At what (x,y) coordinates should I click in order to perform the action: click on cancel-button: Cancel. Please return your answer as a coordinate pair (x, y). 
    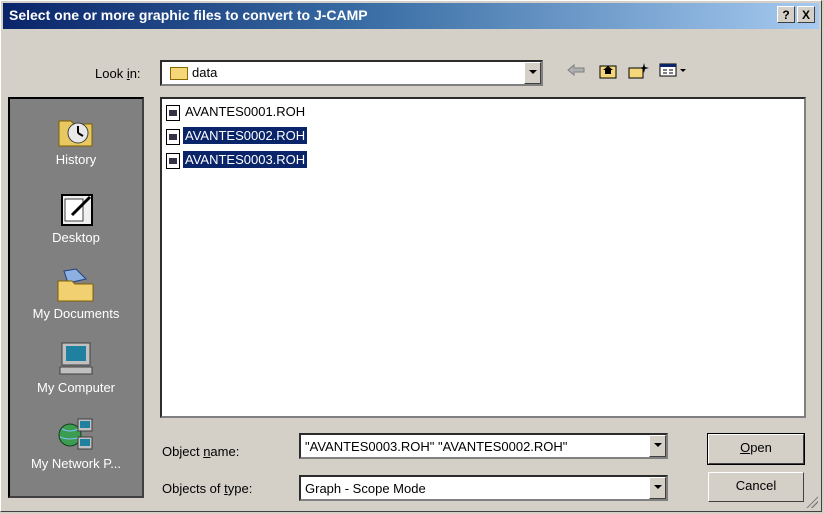
    Looking at the image, I should click on (756, 487).